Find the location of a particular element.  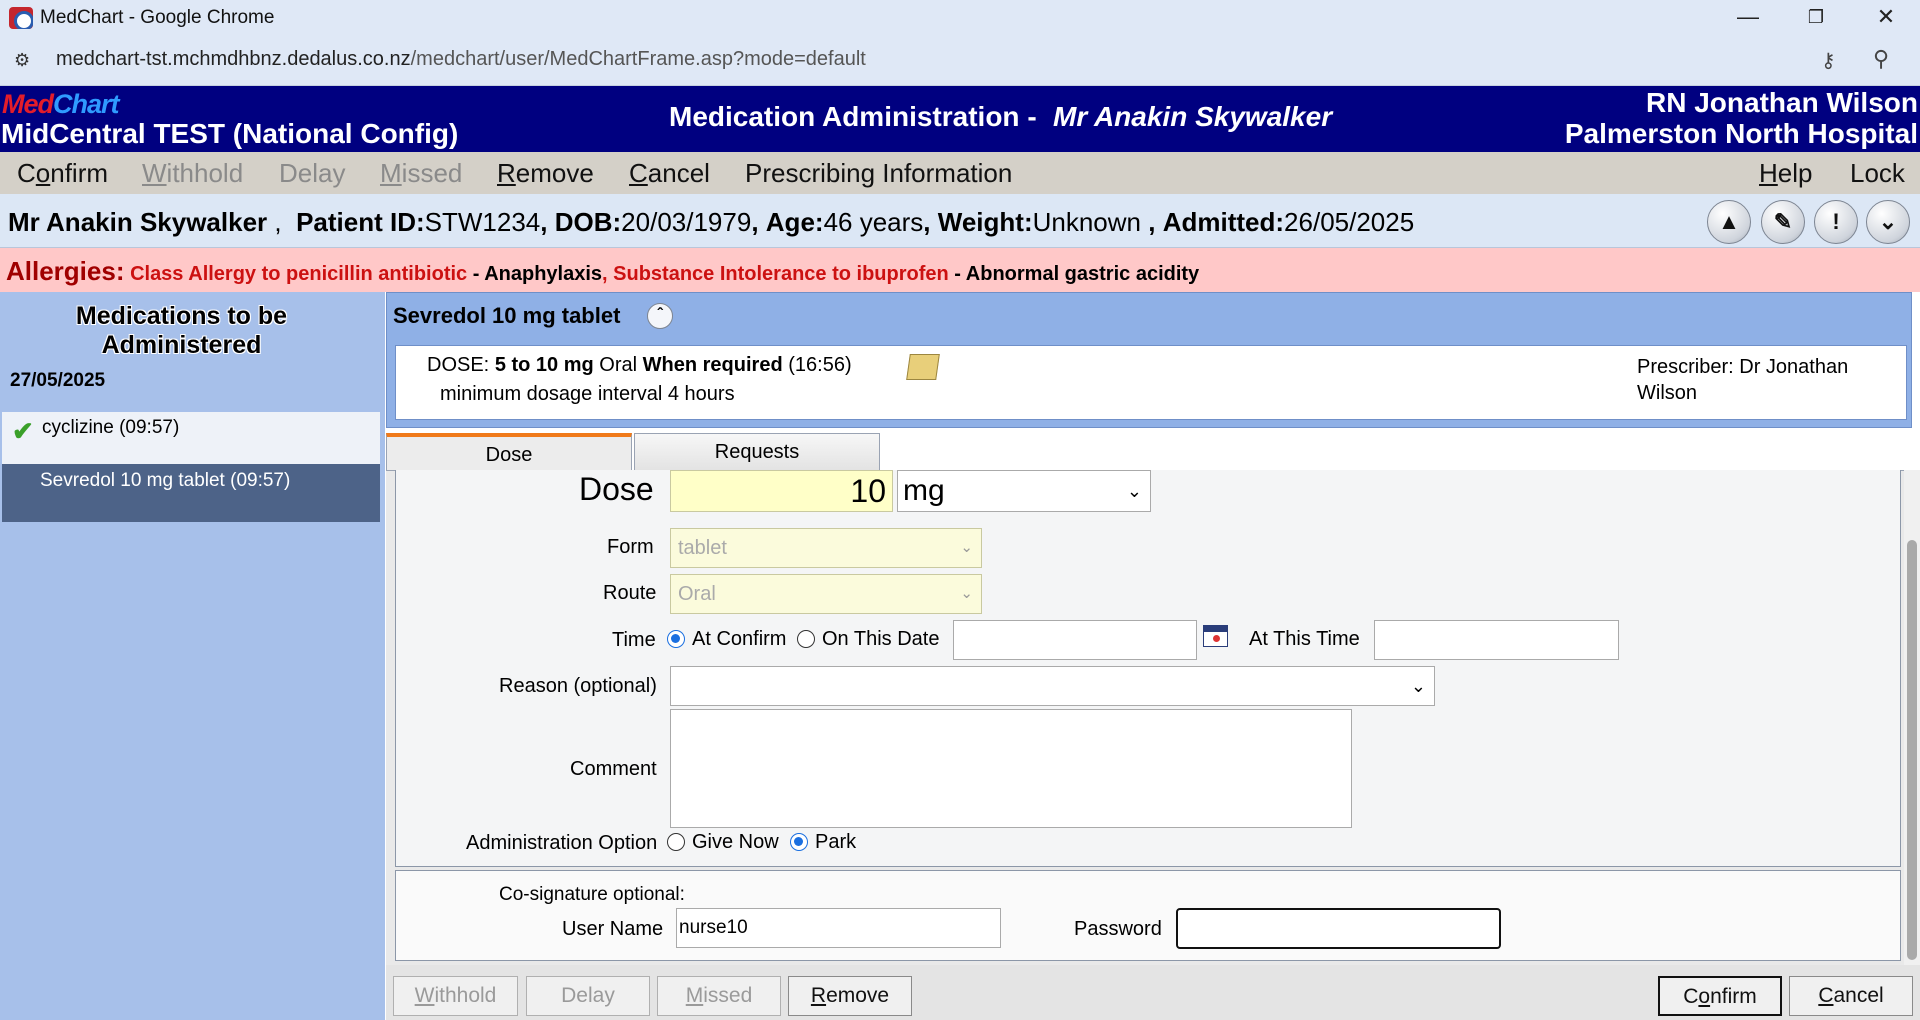

medchart-logo: MedChart is located at coordinates (61, 104).